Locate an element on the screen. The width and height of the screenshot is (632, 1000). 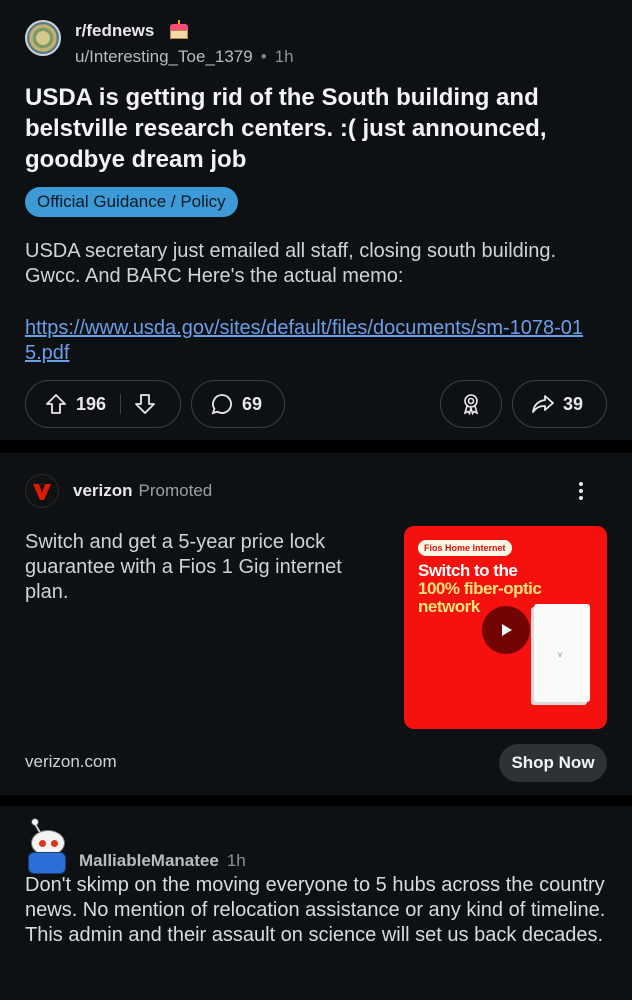
promoted-label: Promoted is located at coordinates (175, 490).